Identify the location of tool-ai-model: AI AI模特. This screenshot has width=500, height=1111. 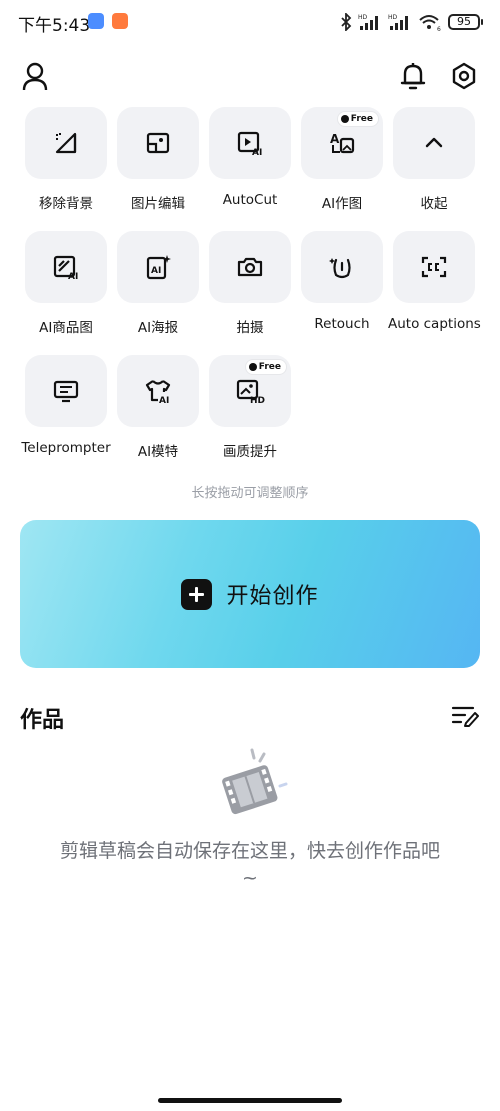
(158, 407).